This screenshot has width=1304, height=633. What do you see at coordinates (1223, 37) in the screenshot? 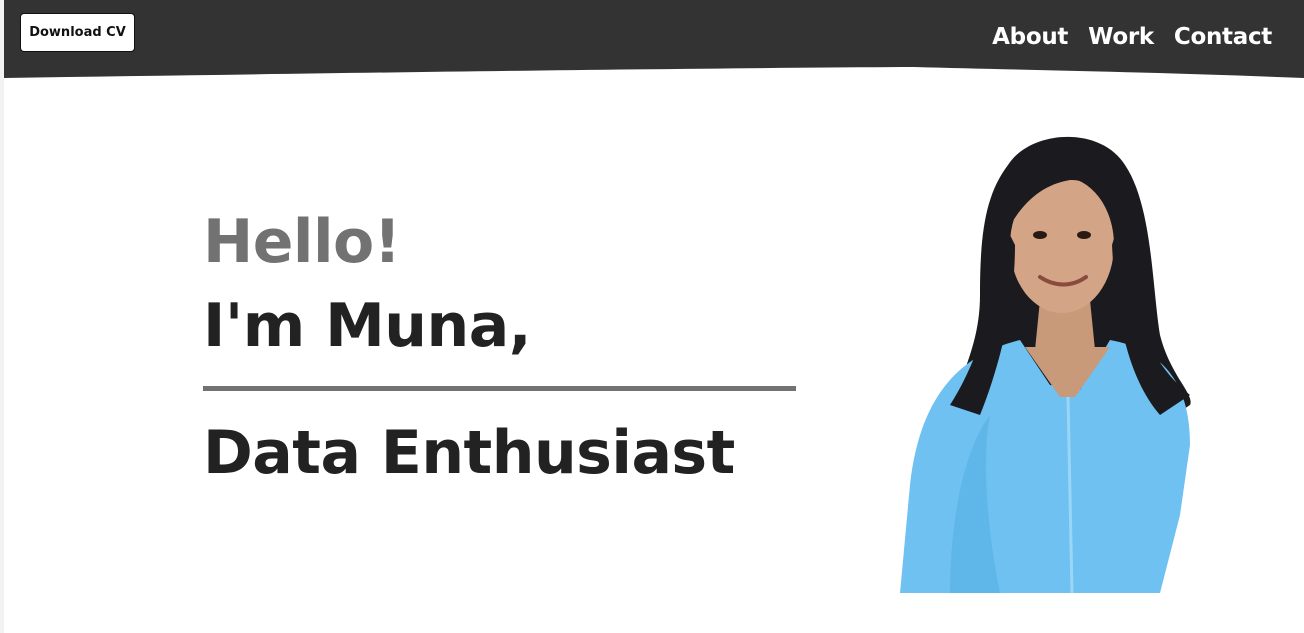
I see `nav-link-contact: Contact` at bounding box center [1223, 37].